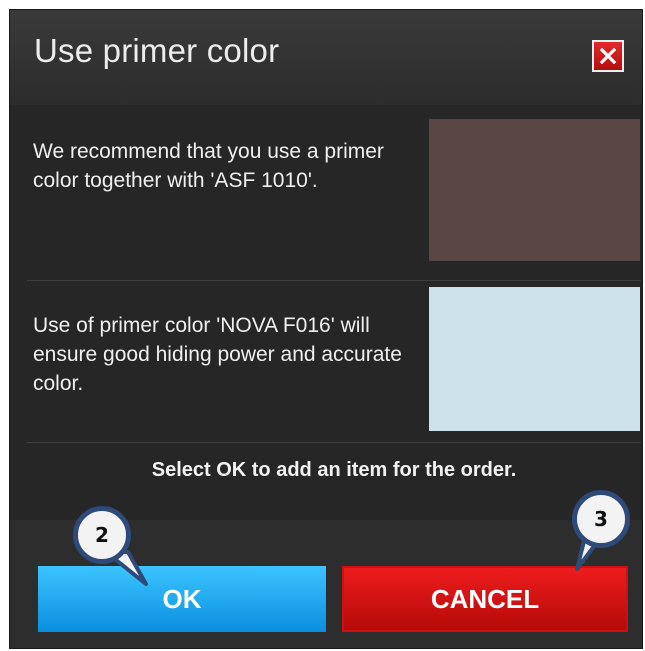 This screenshot has height=651, width=645. What do you see at coordinates (157, 50) in the screenshot?
I see `dialog-title: Use primer color` at bounding box center [157, 50].